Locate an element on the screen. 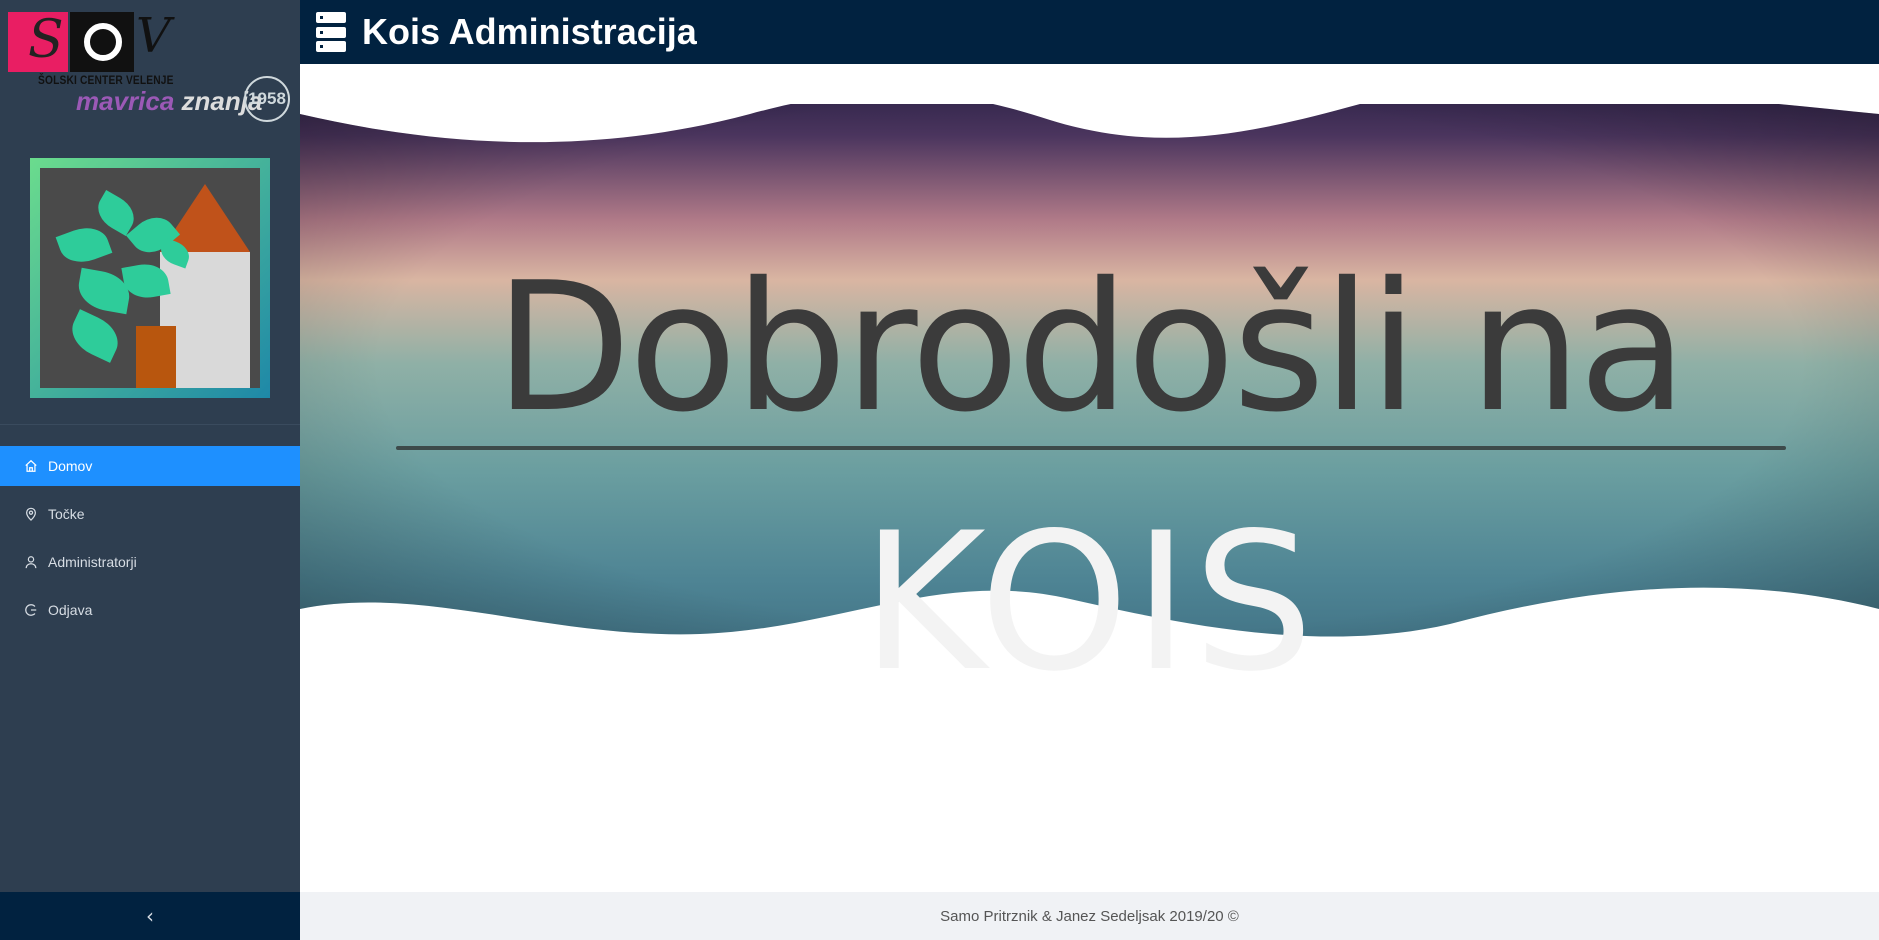 Image resolution: width=1879 pixels, height=940 pixels. logo-v-glyph: V is located at coordinates (153, 36).